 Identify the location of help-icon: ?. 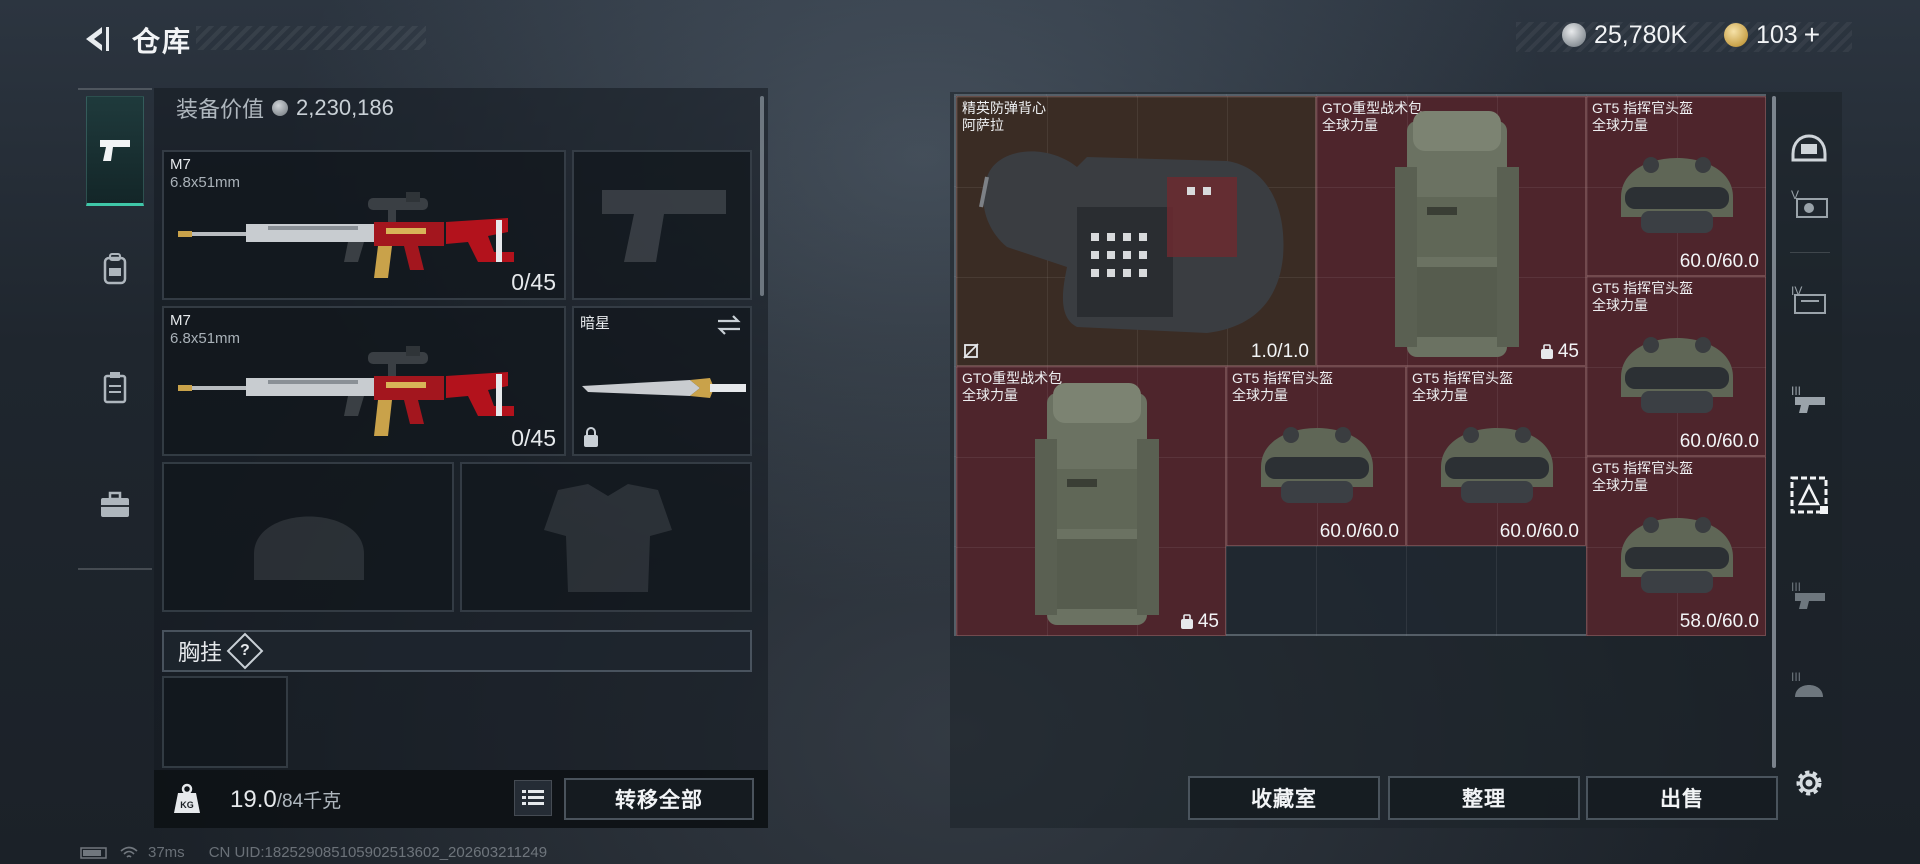
(245, 651).